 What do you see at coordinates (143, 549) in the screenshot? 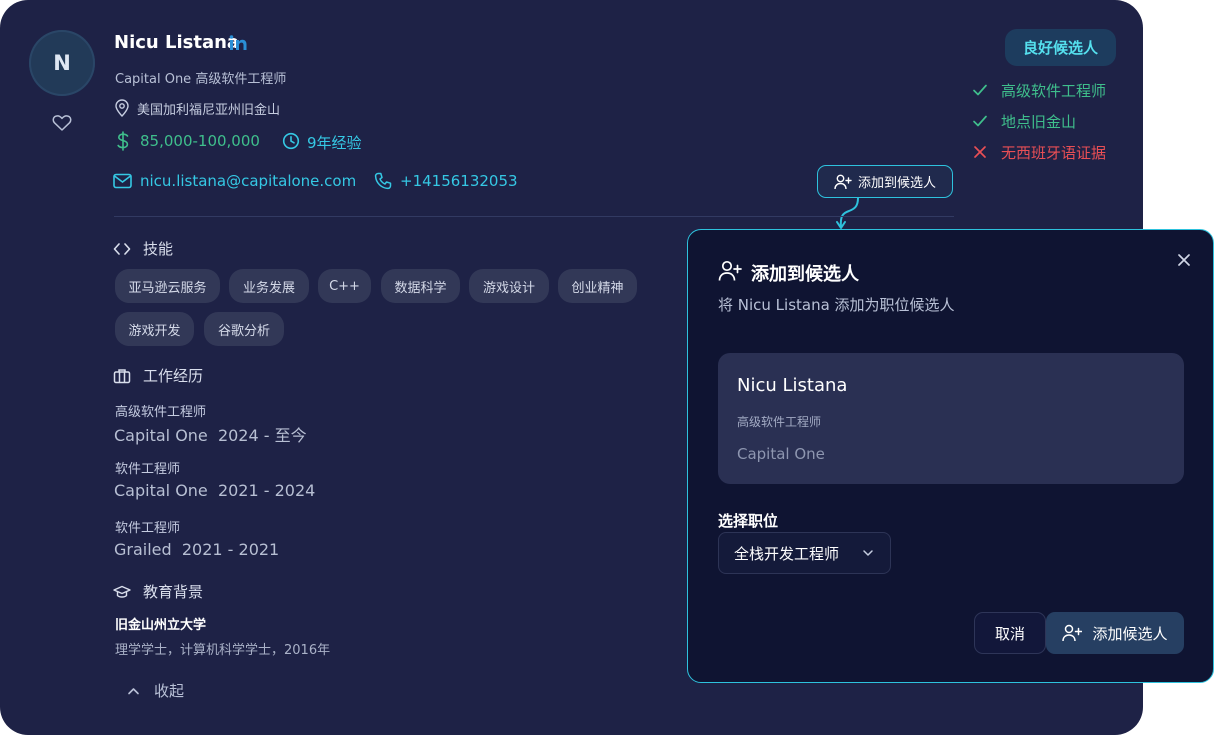
I see `job-company: Grailed` at bounding box center [143, 549].